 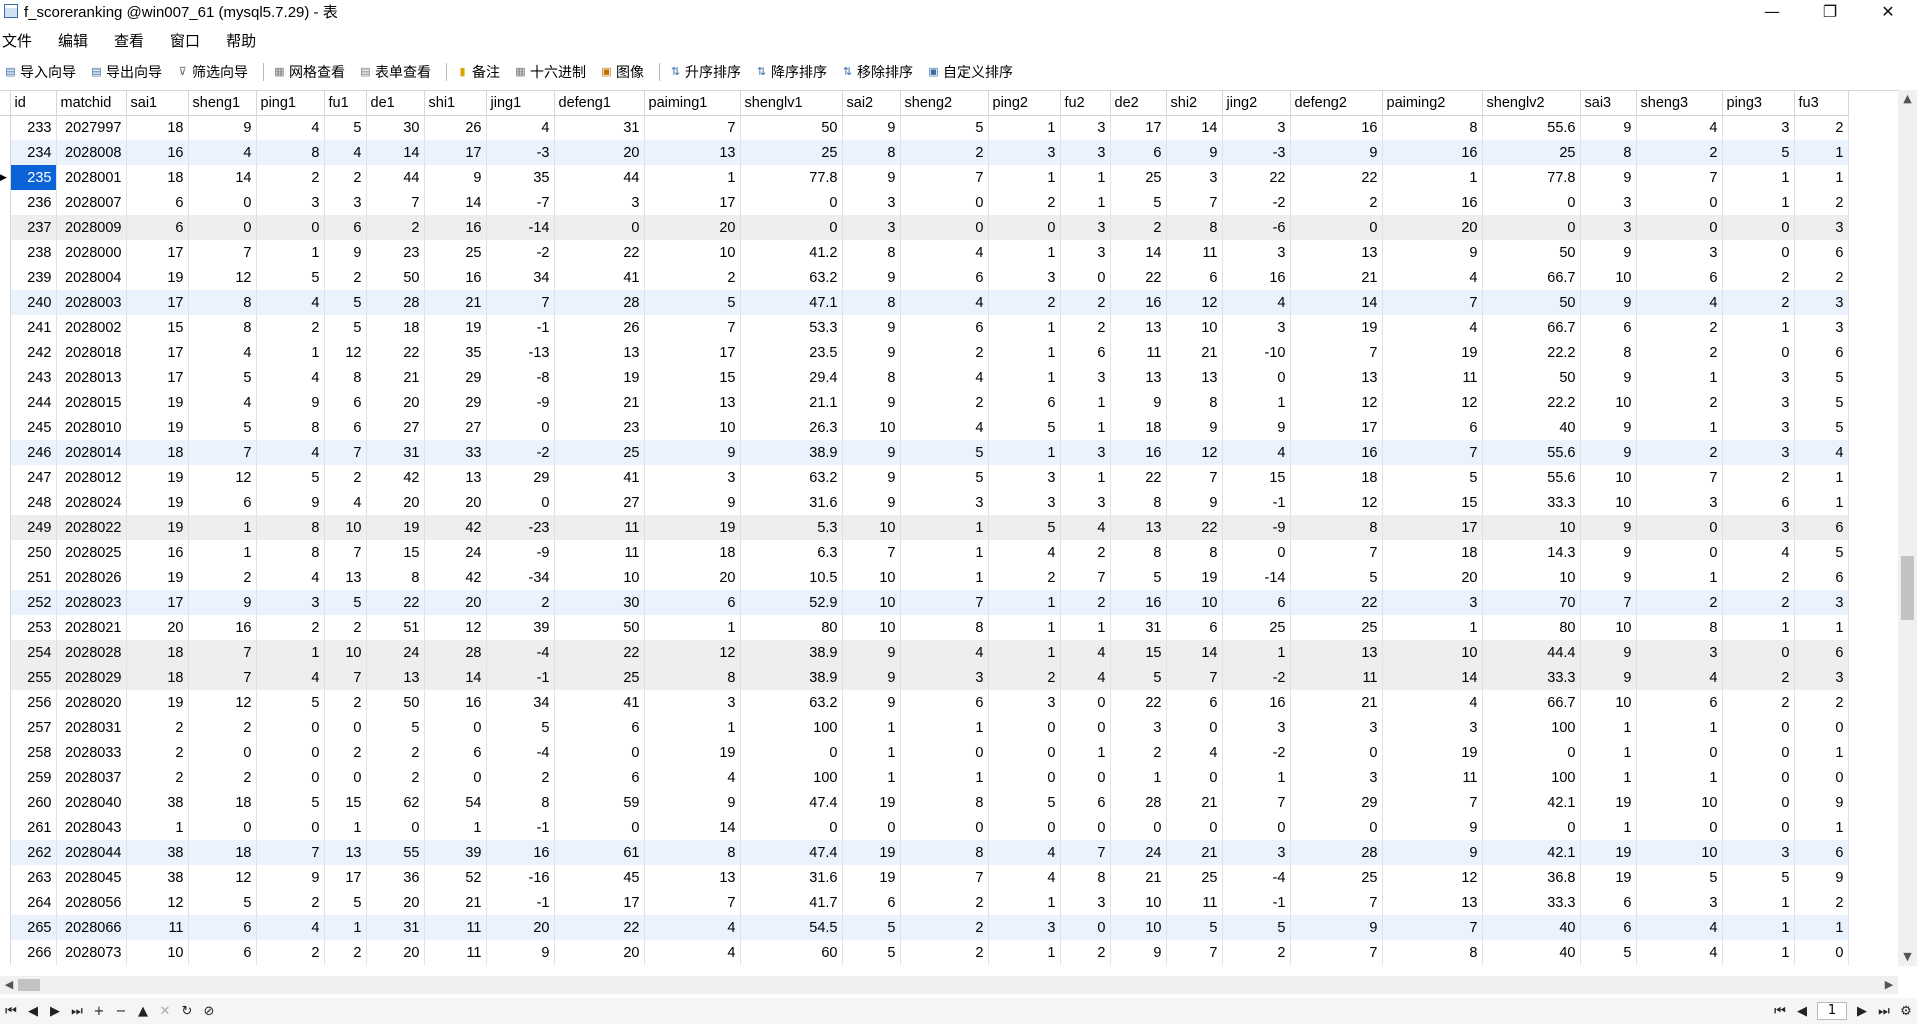 What do you see at coordinates (157, 952) in the screenshot?
I see `cell-sai1: 10` at bounding box center [157, 952].